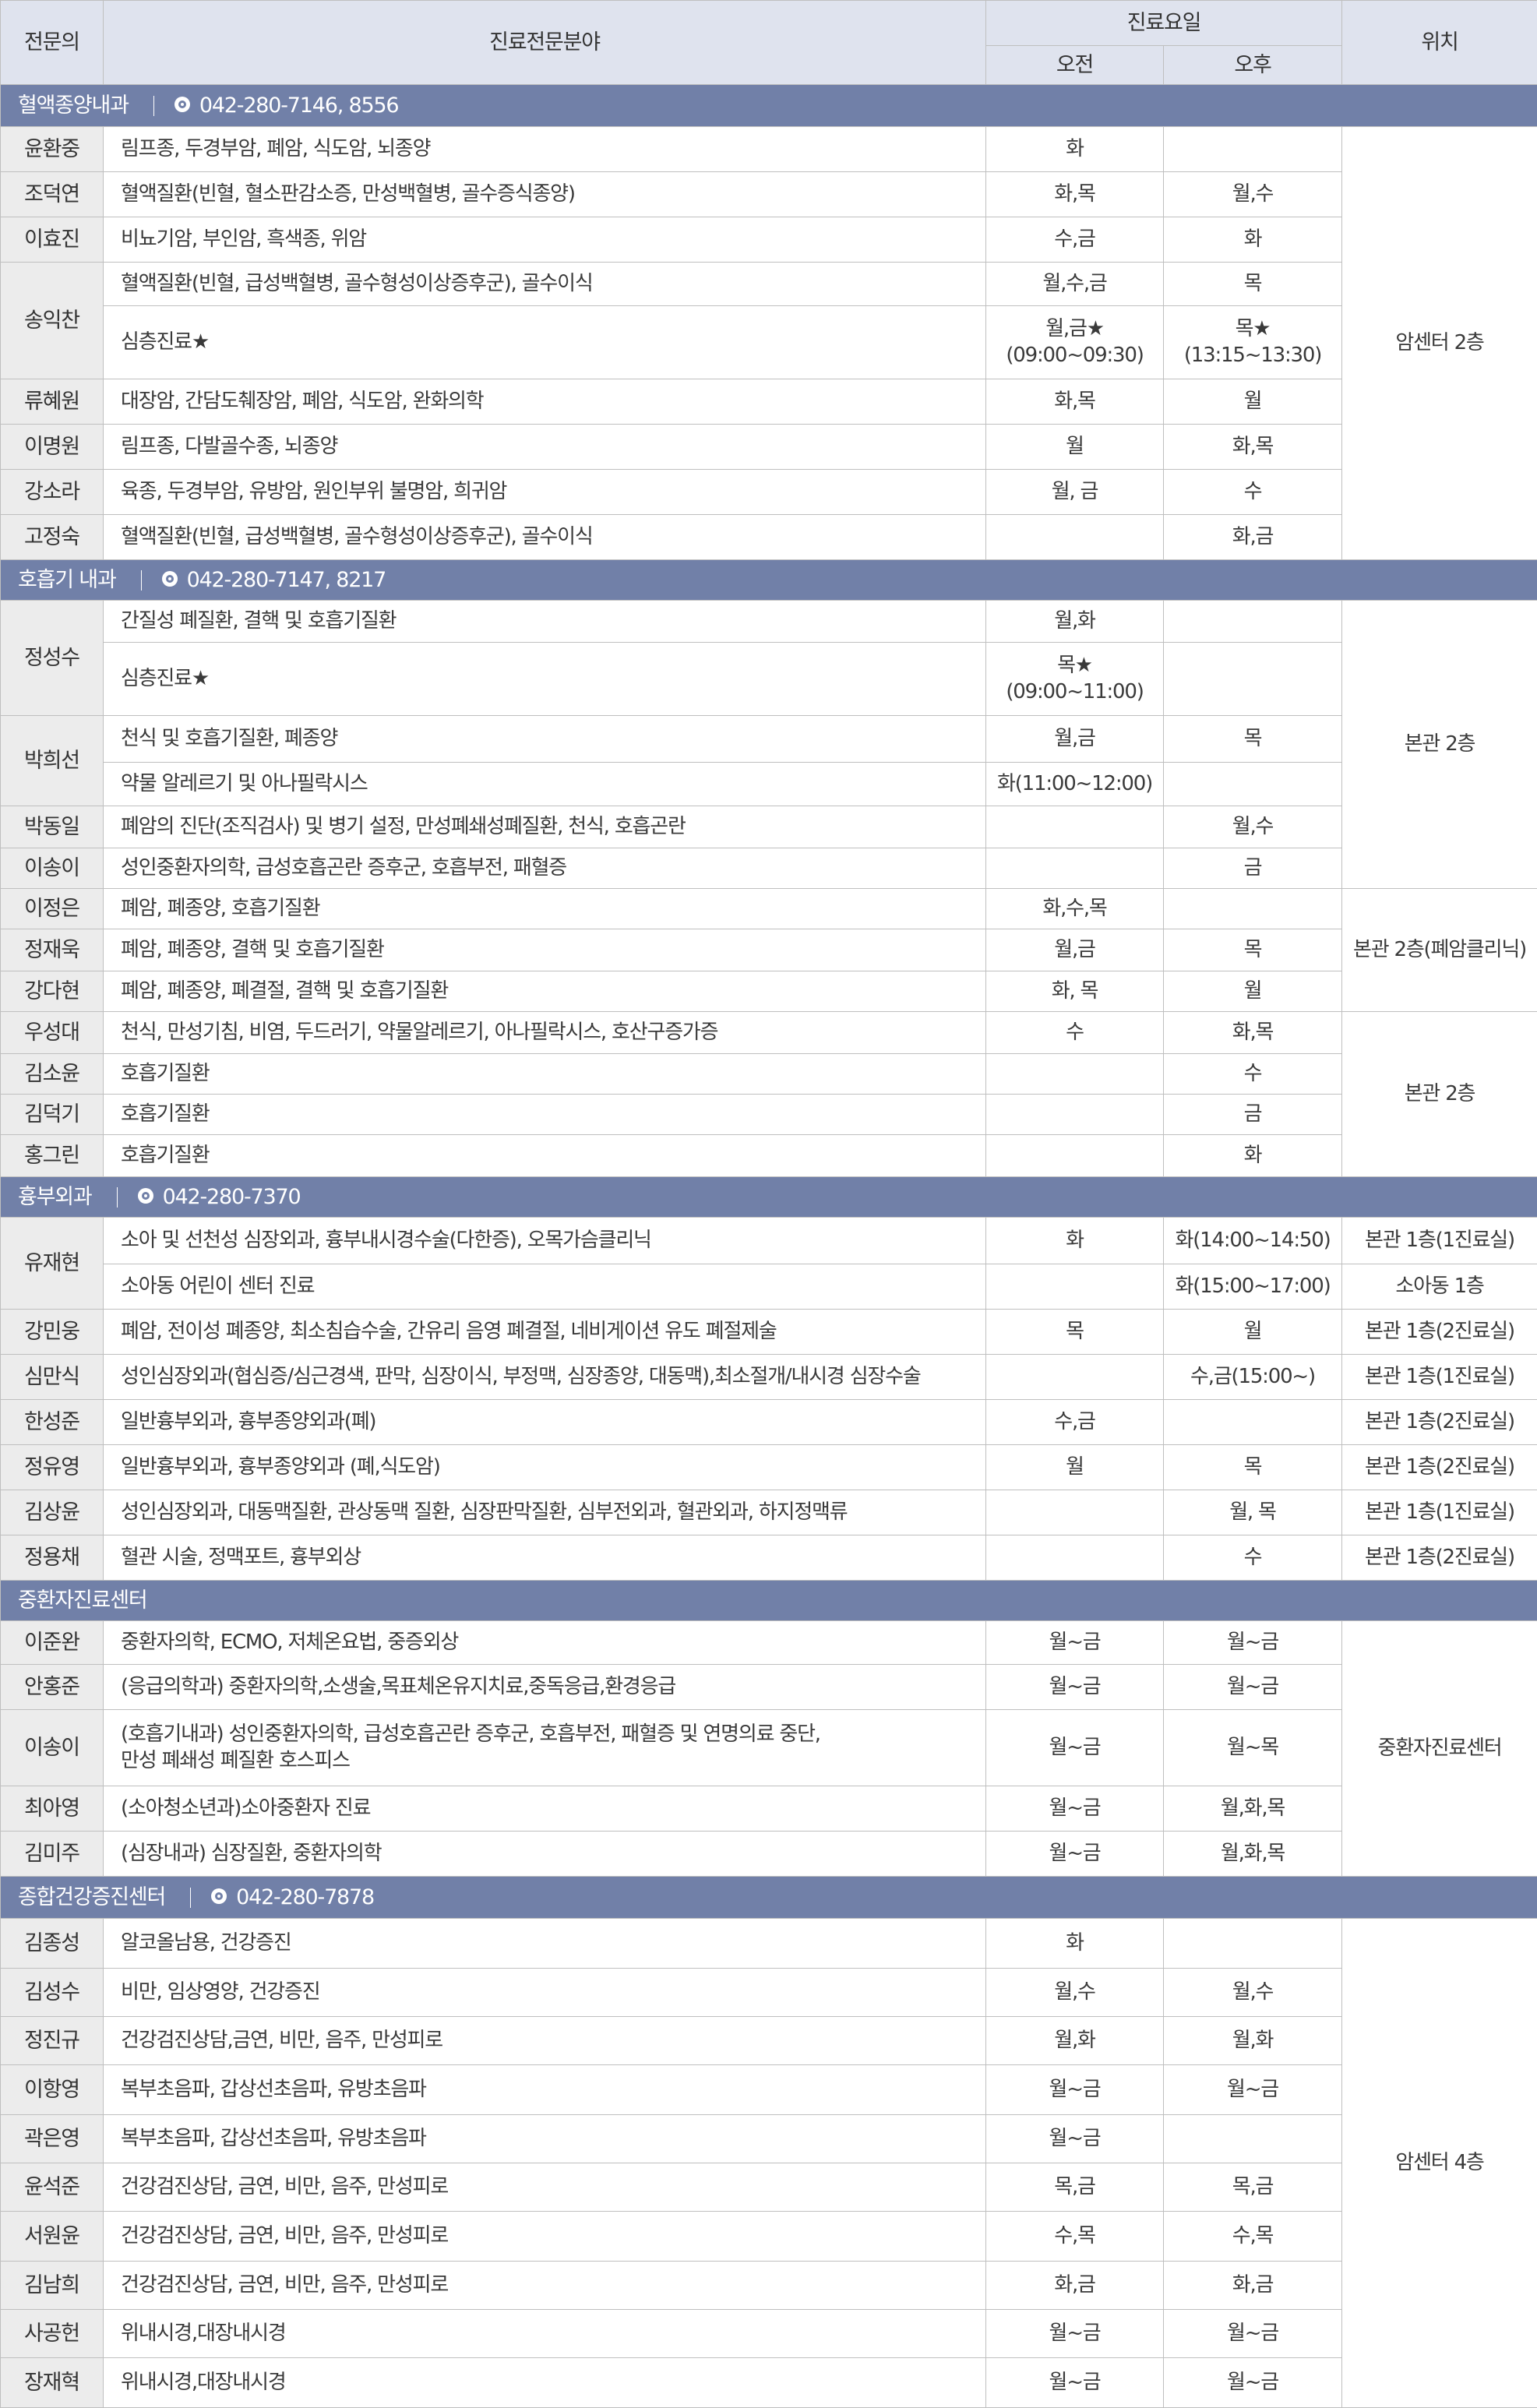 The width and height of the screenshot is (1537, 2408). I want to click on table-row: 정진규 건강검진상담,금연, 비만, 음주, 만성피로 월,화 월,화, so click(769, 2041).